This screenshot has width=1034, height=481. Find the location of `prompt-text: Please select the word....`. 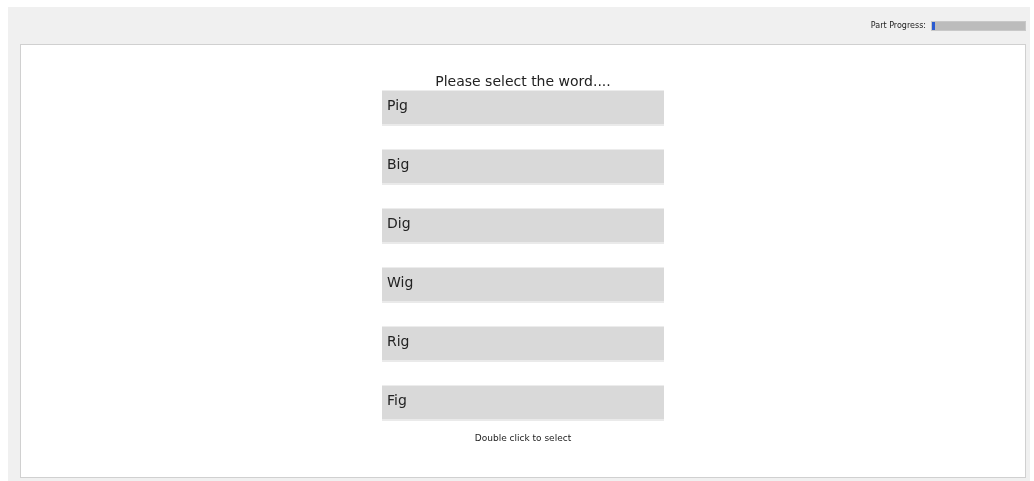

prompt-text: Please select the word.... is located at coordinates (523, 81).